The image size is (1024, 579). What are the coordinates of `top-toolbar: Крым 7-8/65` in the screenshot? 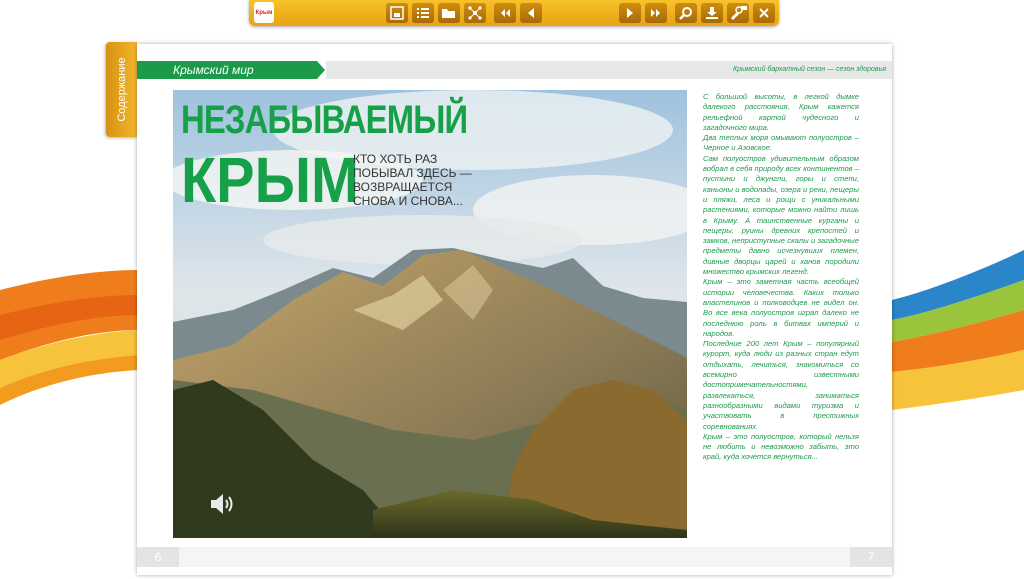 It's located at (549, 13).